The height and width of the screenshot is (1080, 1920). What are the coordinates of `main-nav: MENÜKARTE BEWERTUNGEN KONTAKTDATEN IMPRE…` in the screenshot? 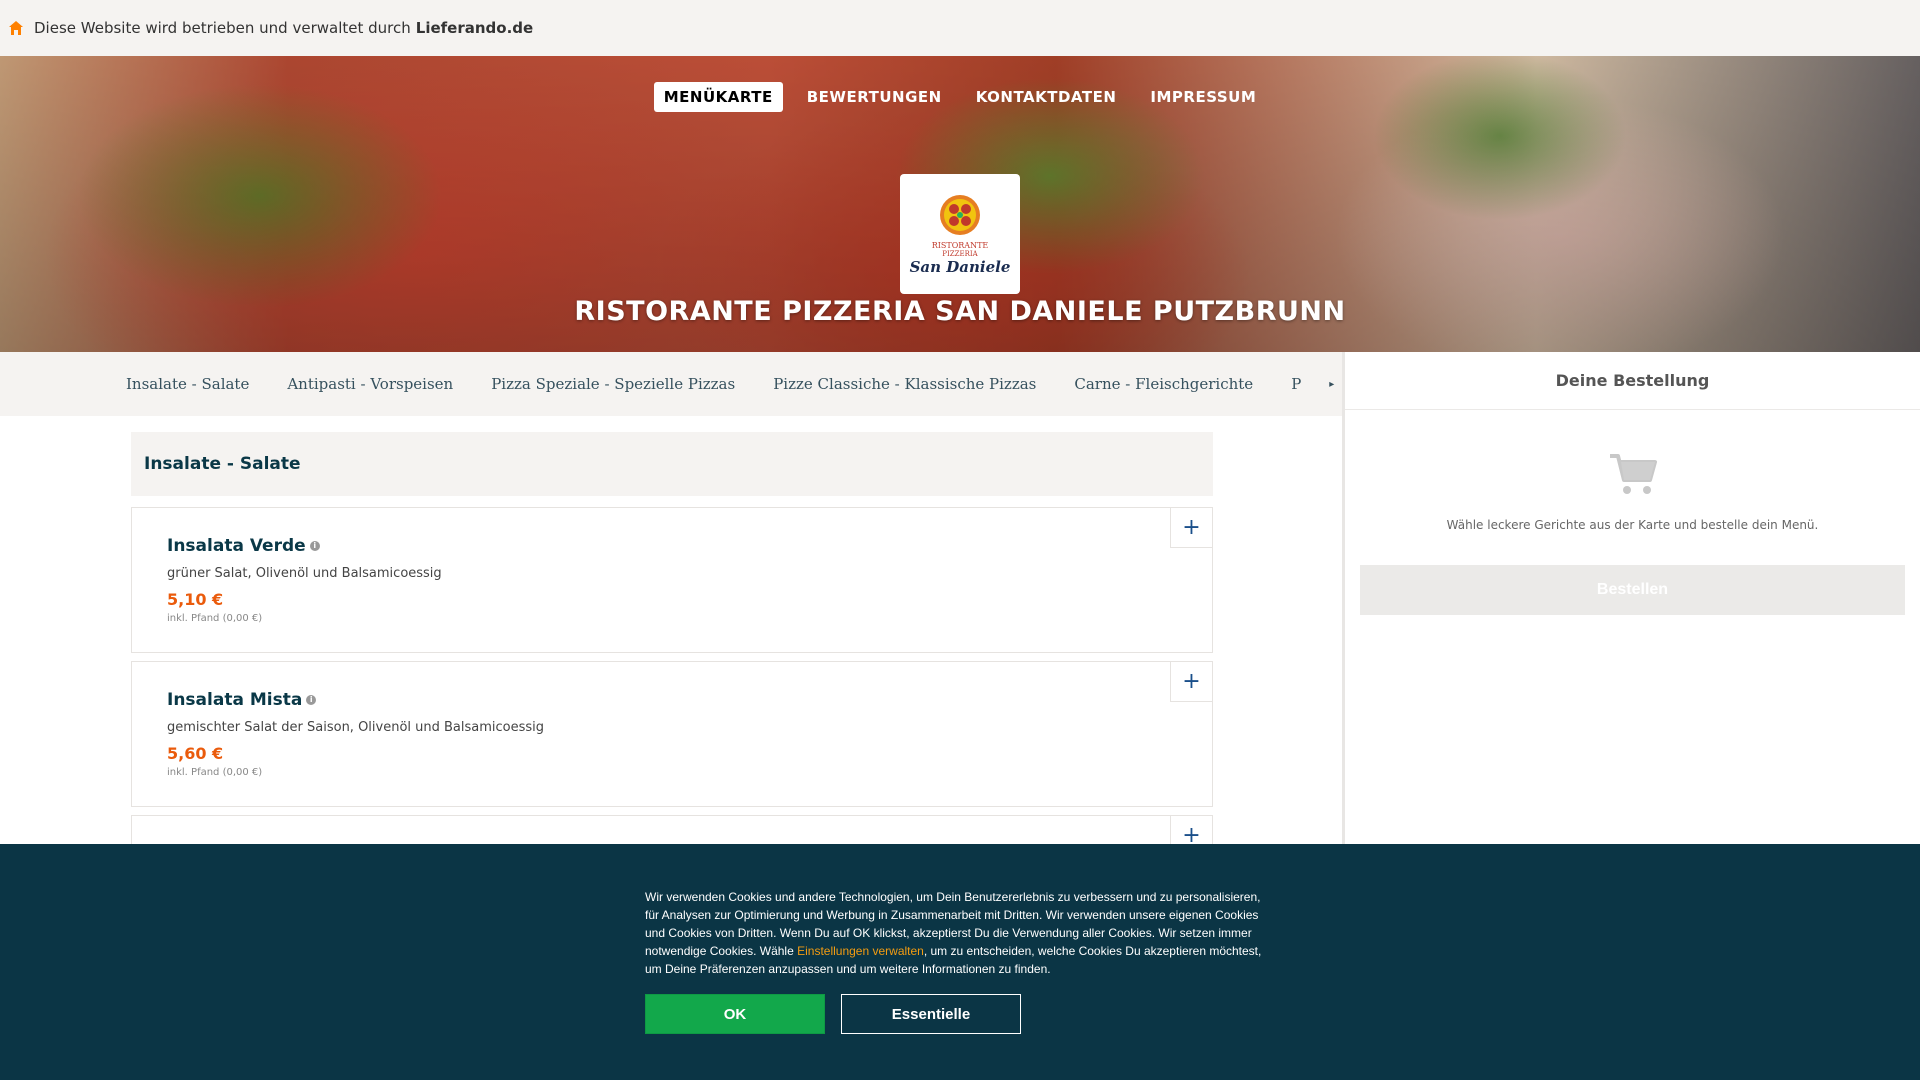 It's located at (960, 97).